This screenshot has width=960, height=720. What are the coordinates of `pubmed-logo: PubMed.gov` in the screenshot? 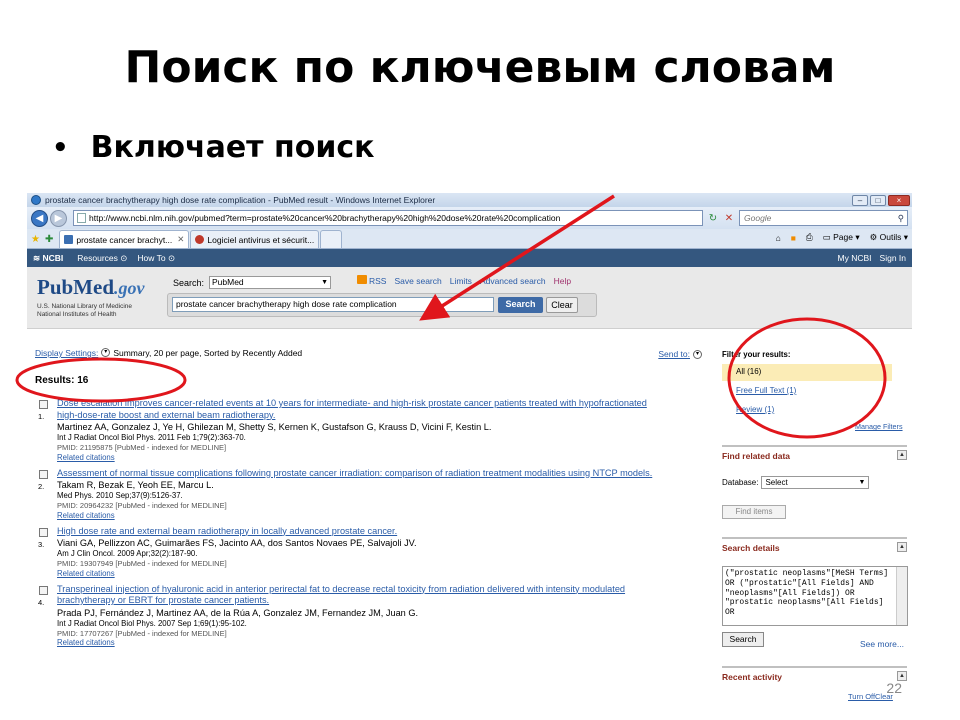 It's located at (91, 287).